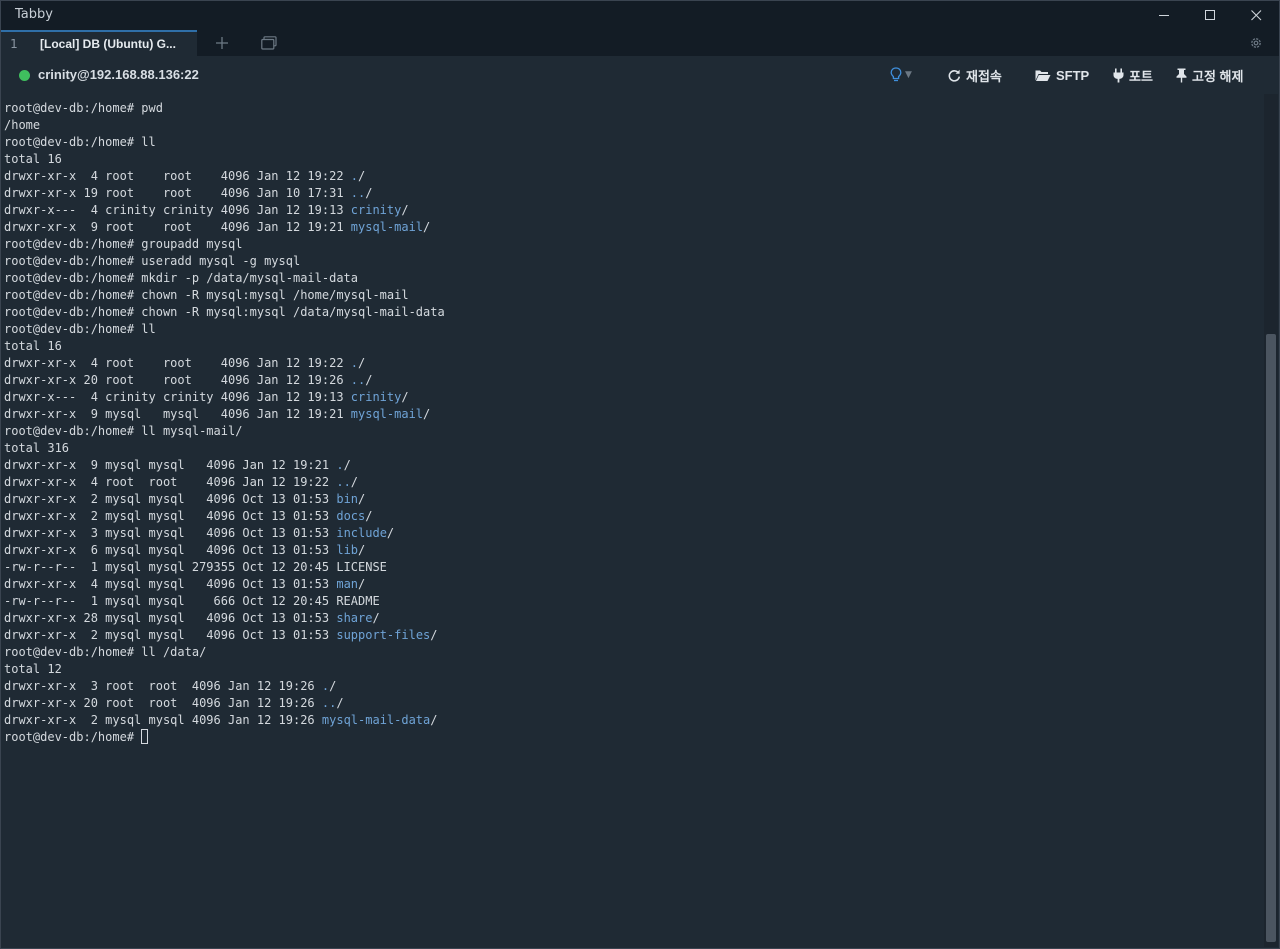 The height and width of the screenshot is (949, 1280). I want to click on reconnect-button: 재접속, so click(975, 75).